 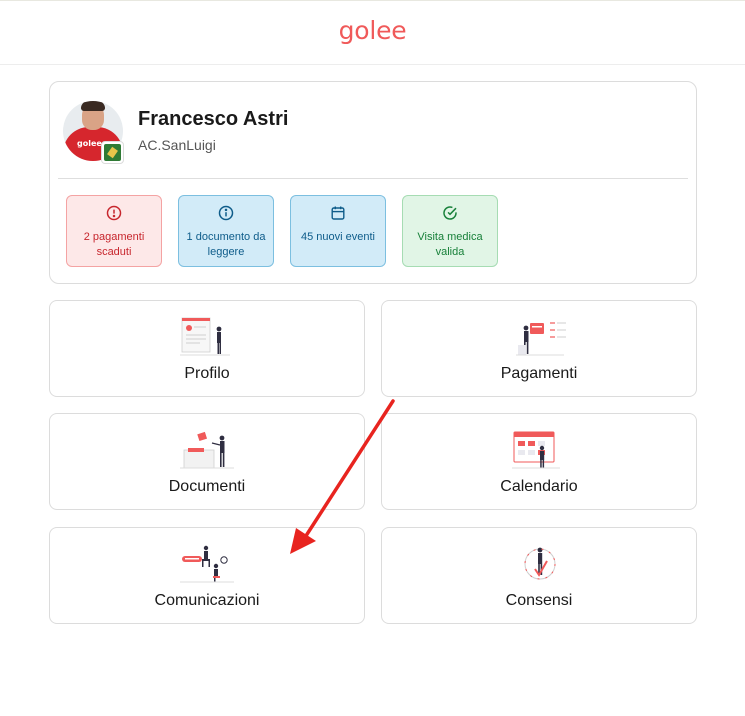 What do you see at coordinates (450, 244) in the screenshot?
I see `badge-label: Visita medica valida` at bounding box center [450, 244].